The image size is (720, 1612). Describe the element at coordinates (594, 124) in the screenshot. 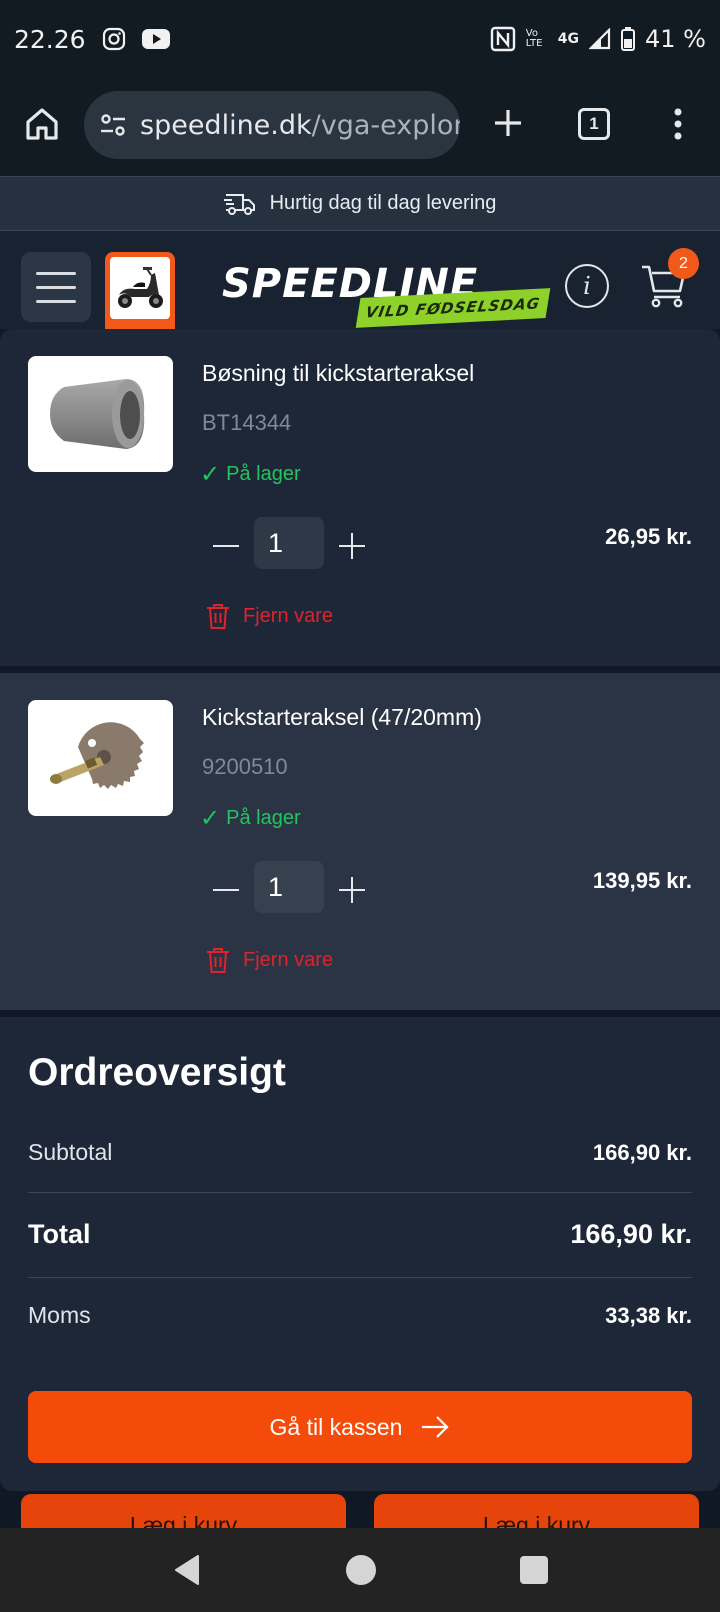

I see `tab-switcher-button: 1` at that location.